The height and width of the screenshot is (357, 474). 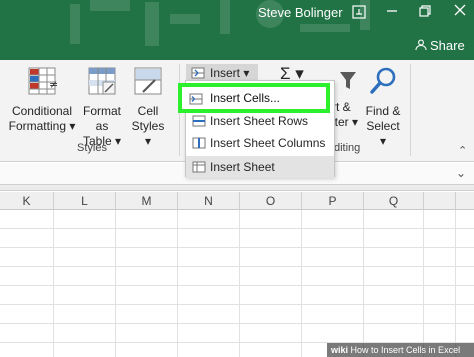 What do you see at coordinates (348, 80) in the screenshot?
I see `filter-icon` at bounding box center [348, 80].